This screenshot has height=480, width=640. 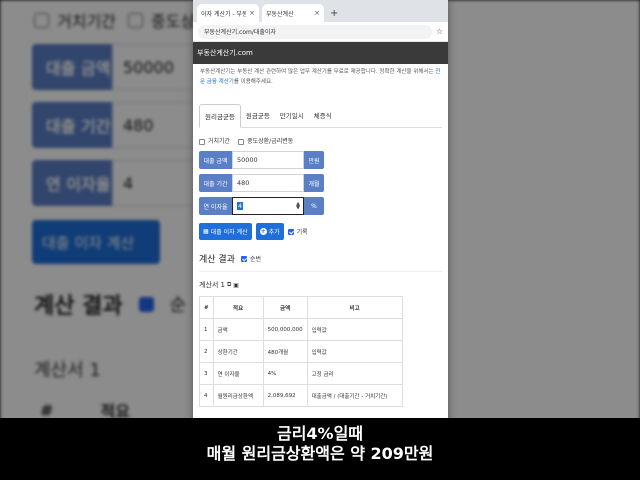 What do you see at coordinates (219, 285) in the screenshot?
I see `statement-title: 계산서 1 ⧉ ▣` at bounding box center [219, 285].